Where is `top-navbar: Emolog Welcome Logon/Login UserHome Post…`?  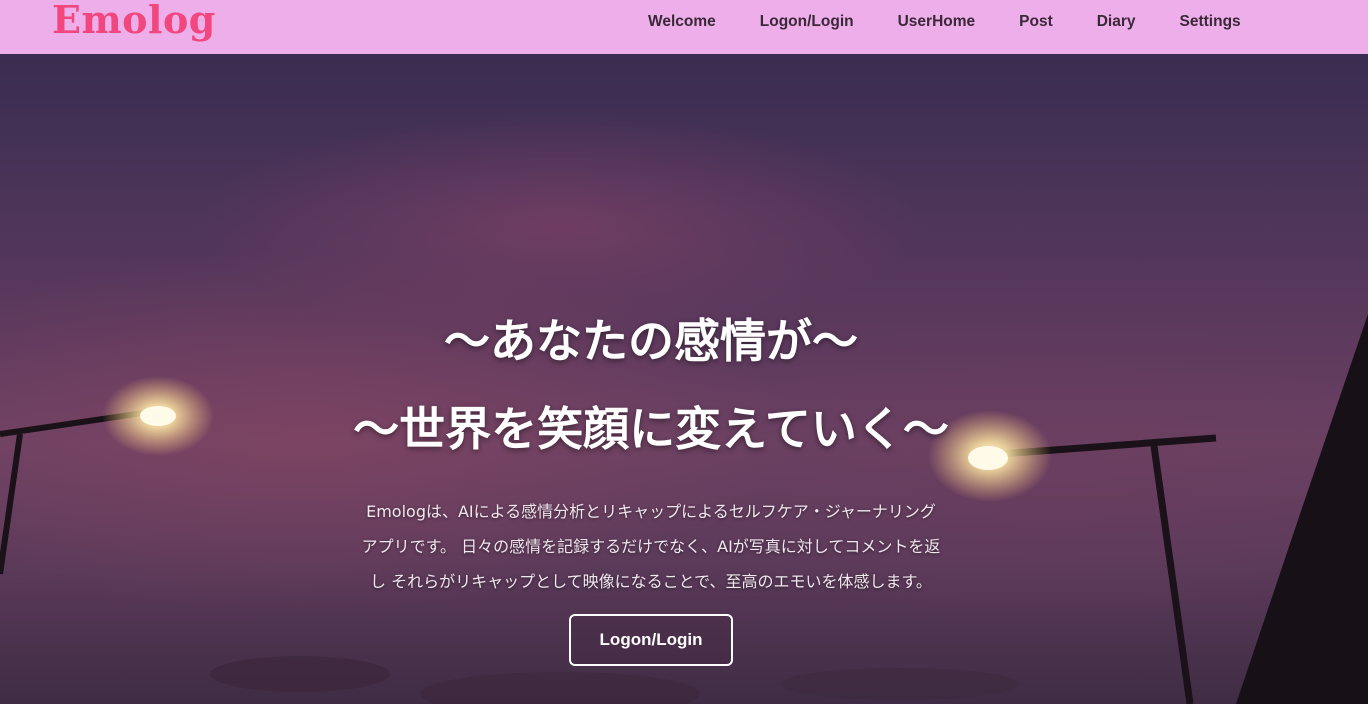
top-navbar: Emolog Welcome Logon/Login UserHome Post… is located at coordinates (684, 27).